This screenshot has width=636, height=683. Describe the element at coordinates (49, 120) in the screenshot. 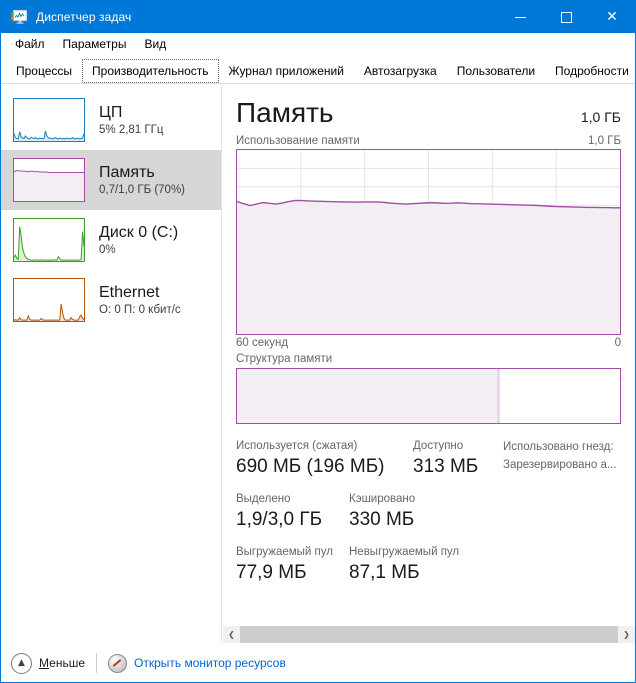

I see `cpu-sparkline` at that location.